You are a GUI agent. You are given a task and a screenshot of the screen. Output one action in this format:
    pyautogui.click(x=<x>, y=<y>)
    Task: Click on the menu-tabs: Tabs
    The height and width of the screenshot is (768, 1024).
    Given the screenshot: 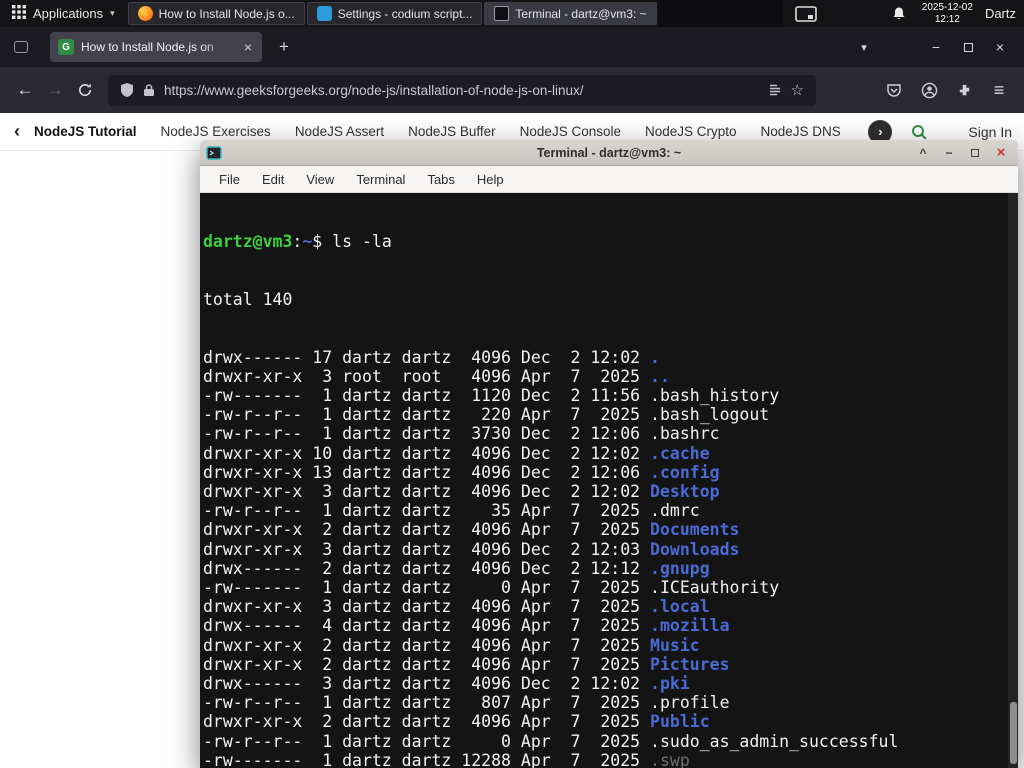 What is the action you would take?
    pyautogui.click(x=440, y=179)
    